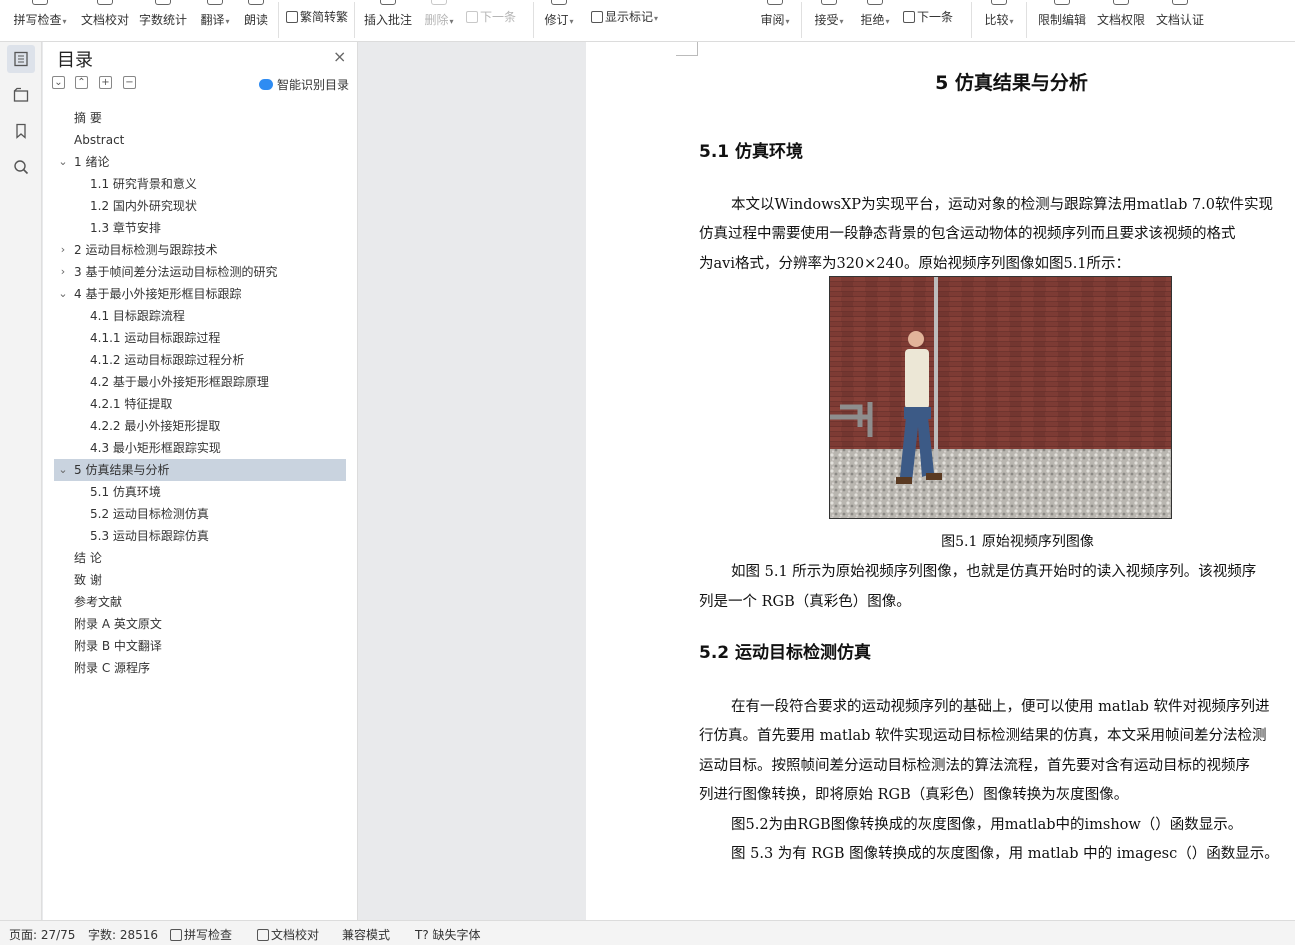 The width and height of the screenshot is (1295, 945). I want to click on paragraph-line: 为avi格式，分辨率为320×240。原始视频序列图像如图5.1所示：, so click(915, 264).